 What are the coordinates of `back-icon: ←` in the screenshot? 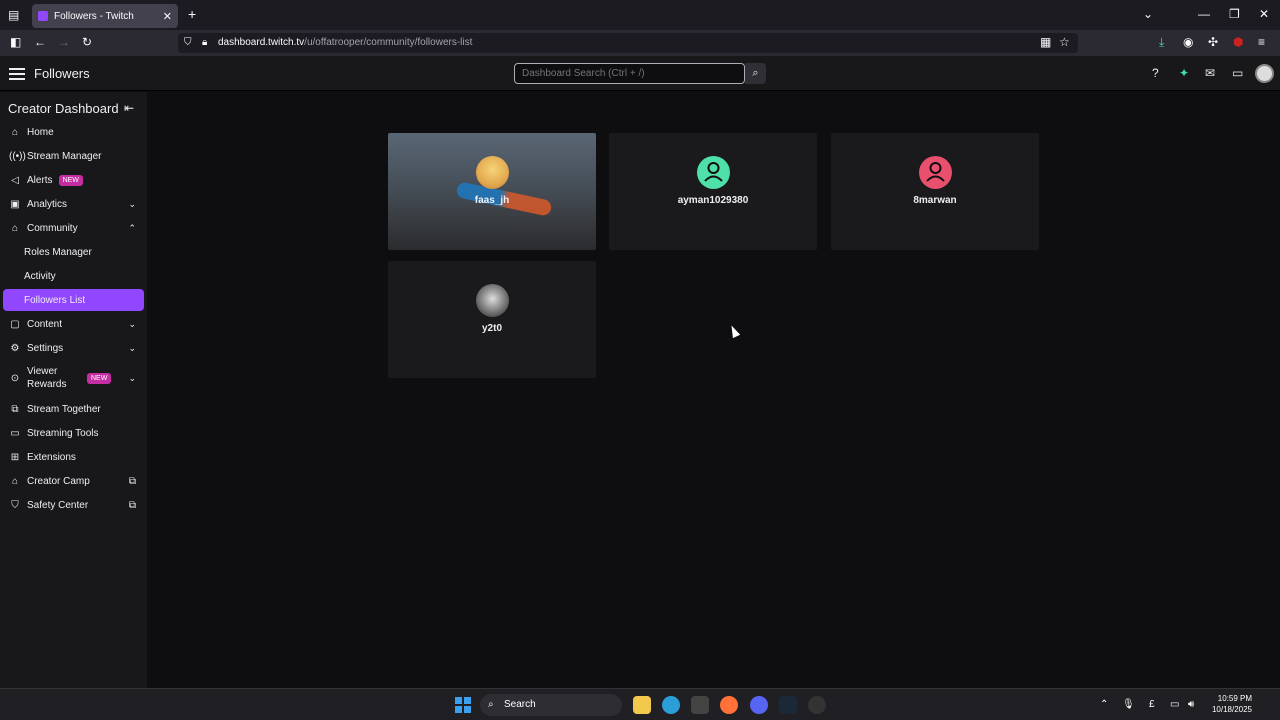 It's located at (40, 42).